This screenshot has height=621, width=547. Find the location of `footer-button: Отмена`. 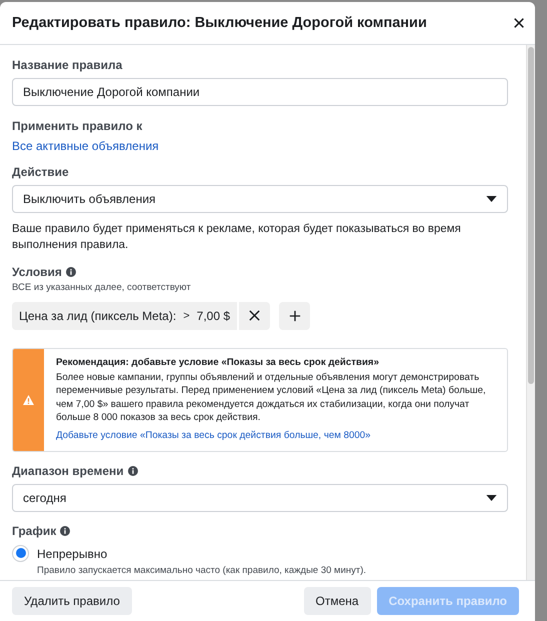

footer-button: Отмена is located at coordinates (337, 601).